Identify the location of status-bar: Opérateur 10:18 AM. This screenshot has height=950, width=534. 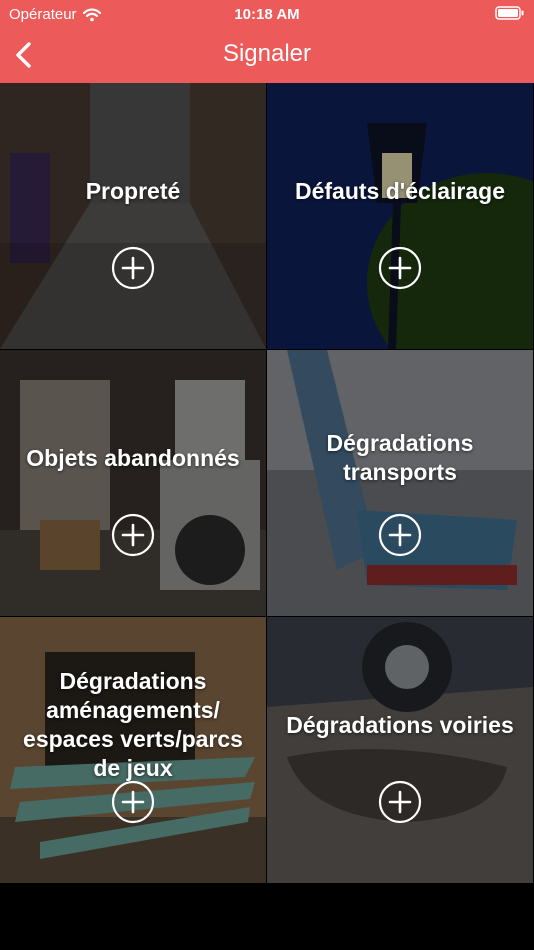
(267, 15).